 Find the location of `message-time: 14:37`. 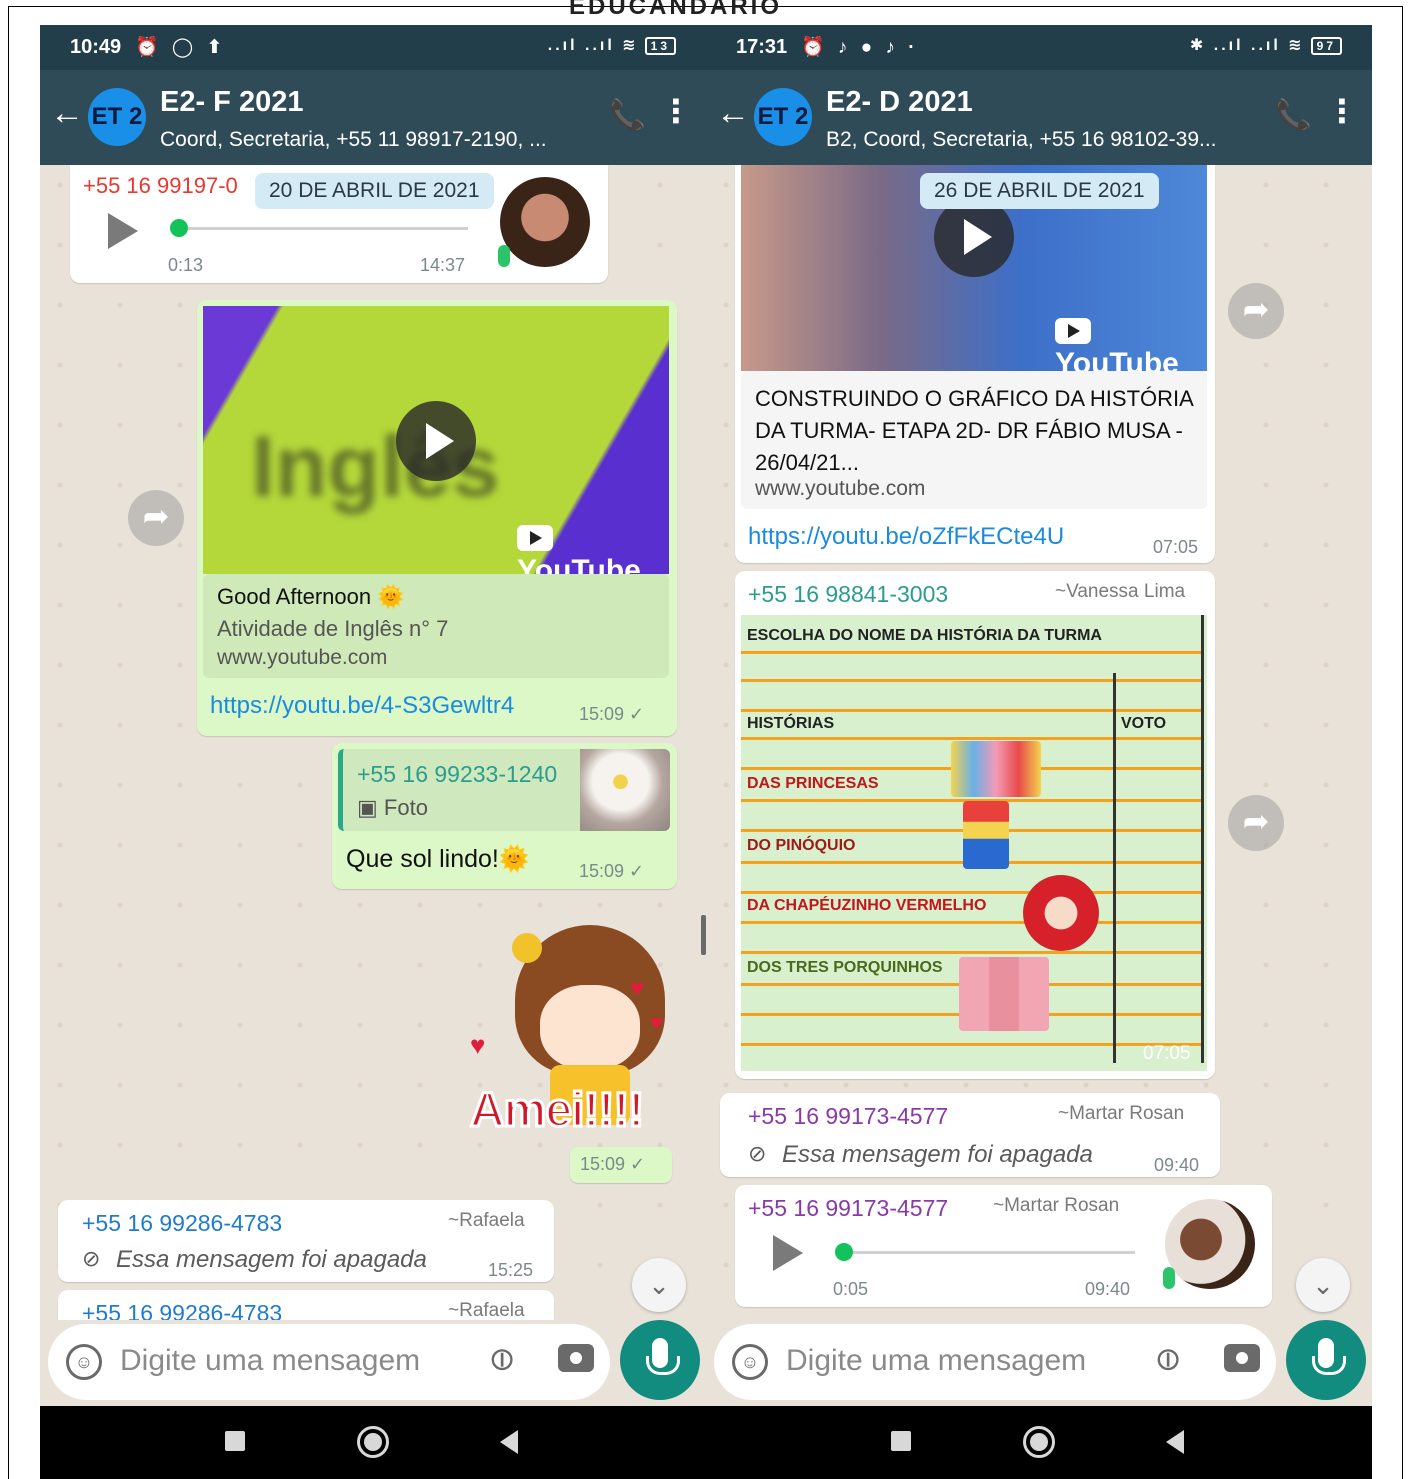

message-time: 14:37 is located at coordinates (443, 265).